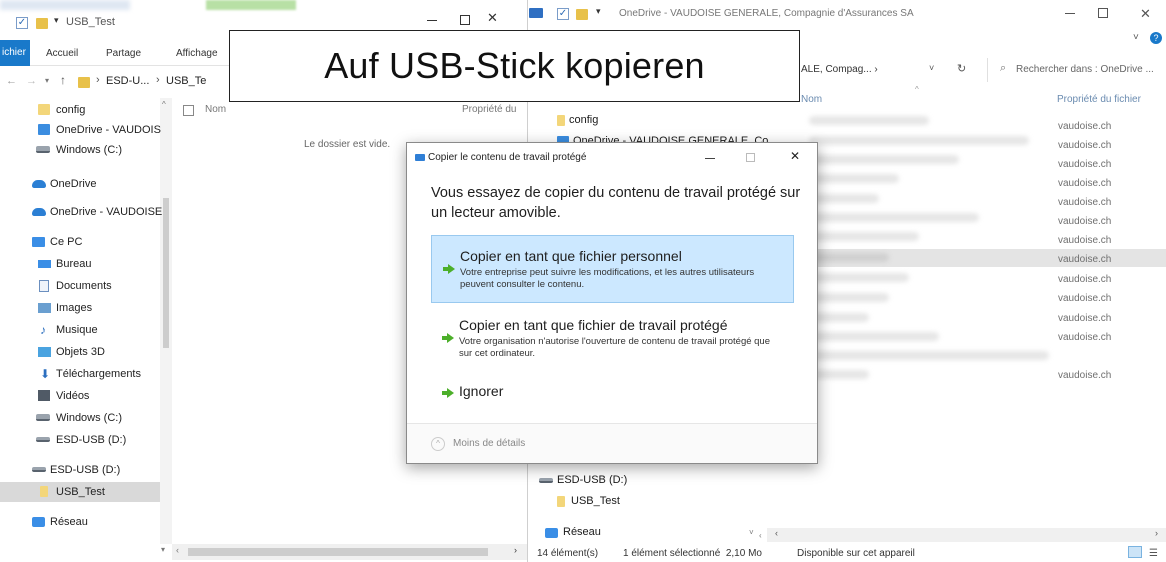 The image size is (1166, 562). Describe the element at coordinates (438, 444) in the screenshot. I see `collapse-details-icon: ^` at that location.